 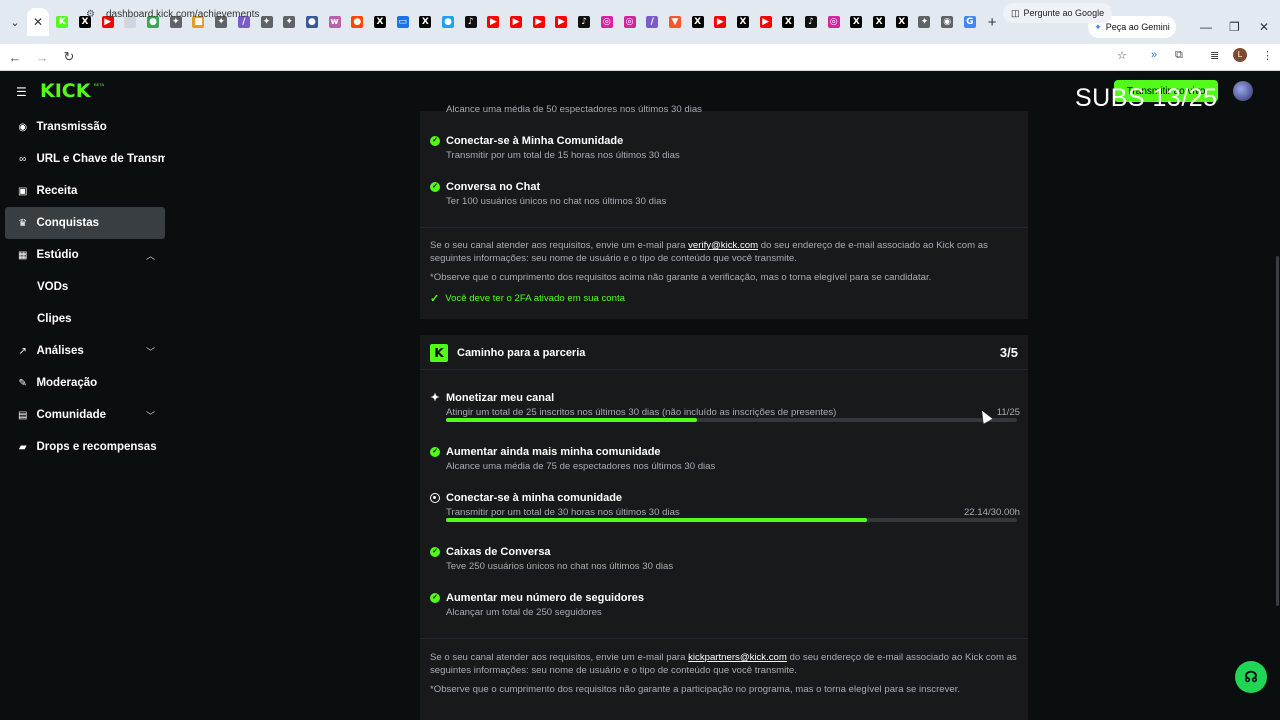 What do you see at coordinates (1206, 27) in the screenshot?
I see `minimize-icon: —` at bounding box center [1206, 27].